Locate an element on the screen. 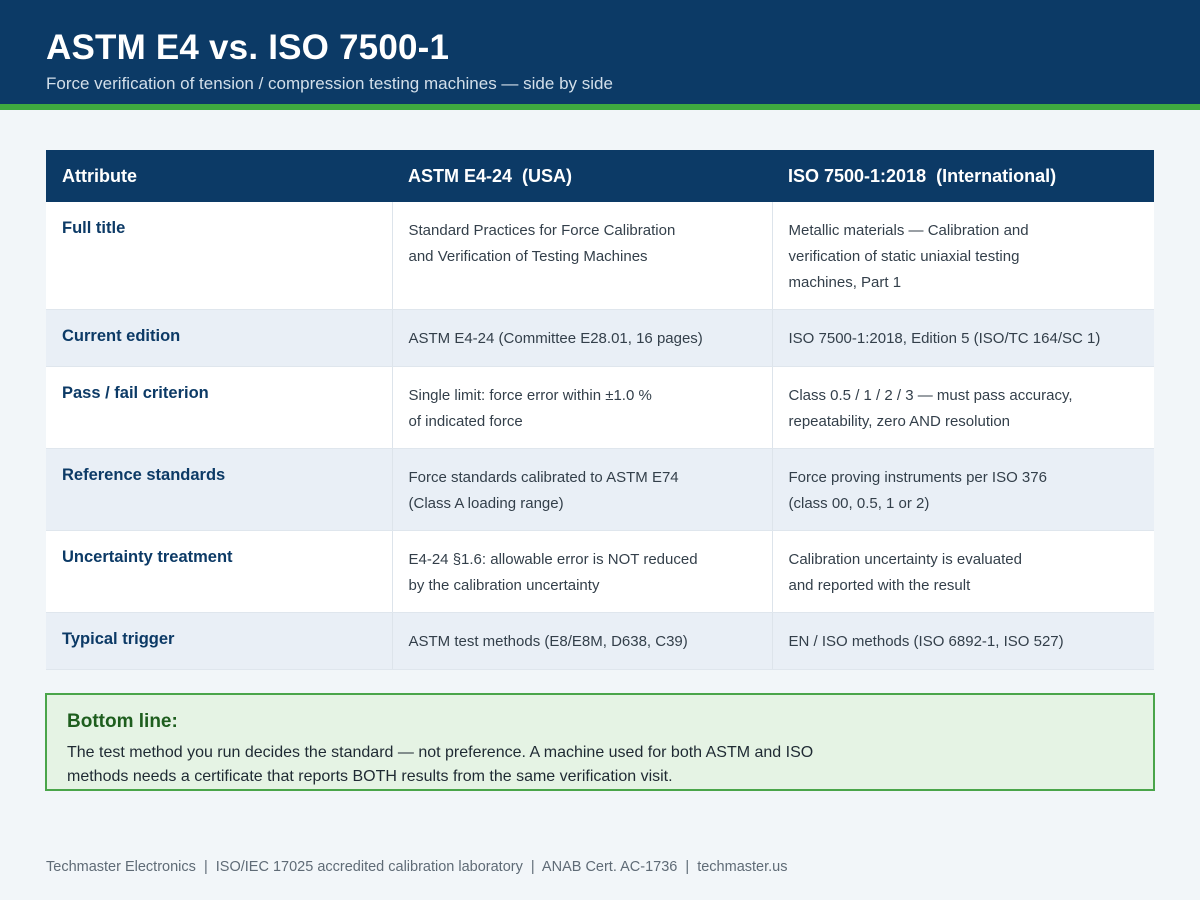  row-attribute: Reference standards is located at coordinates (219, 489).